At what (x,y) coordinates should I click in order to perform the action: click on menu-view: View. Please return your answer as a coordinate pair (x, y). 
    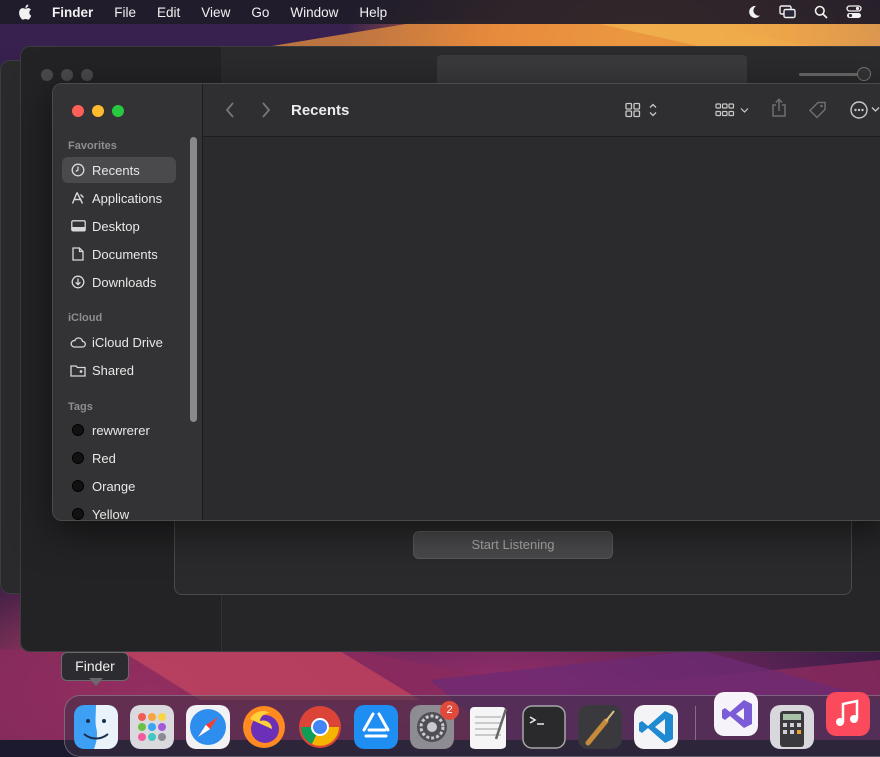
    Looking at the image, I should click on (215, 12).